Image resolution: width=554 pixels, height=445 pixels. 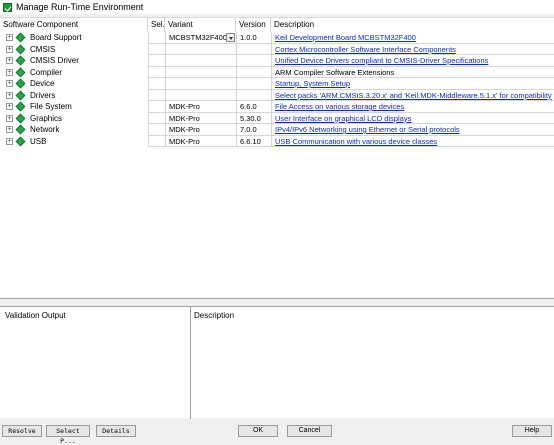 I want to click on tree-cell: Compiler, so click(x=74, y=73).